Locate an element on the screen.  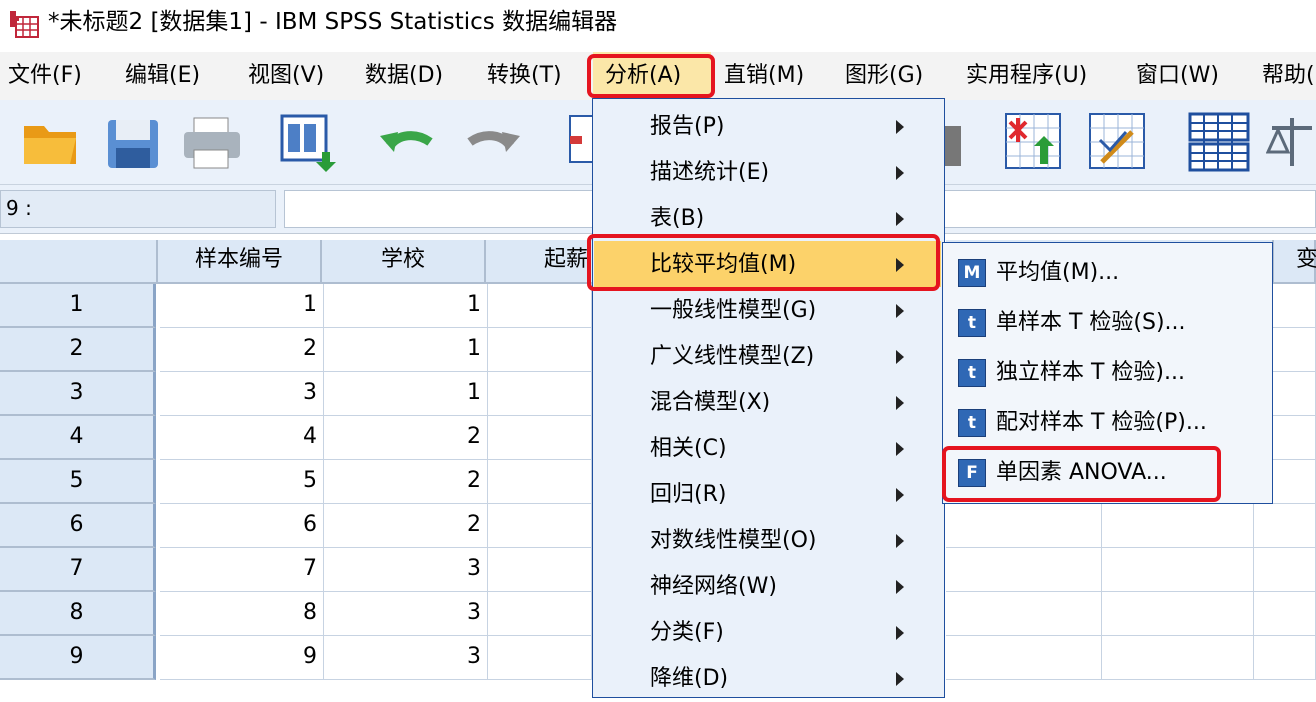
analyze-menu-item: 一般线性模型(G) is located at coordinates (733, 311).